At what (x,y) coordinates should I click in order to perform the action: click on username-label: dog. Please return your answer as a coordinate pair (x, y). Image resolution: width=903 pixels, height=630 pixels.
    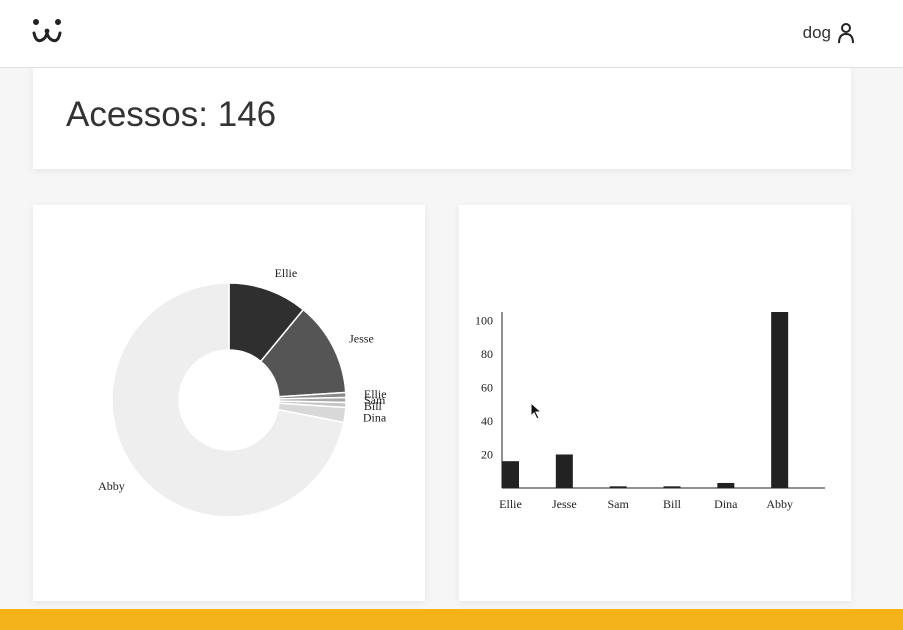
    Looking at the image, I should click on (816, 32).